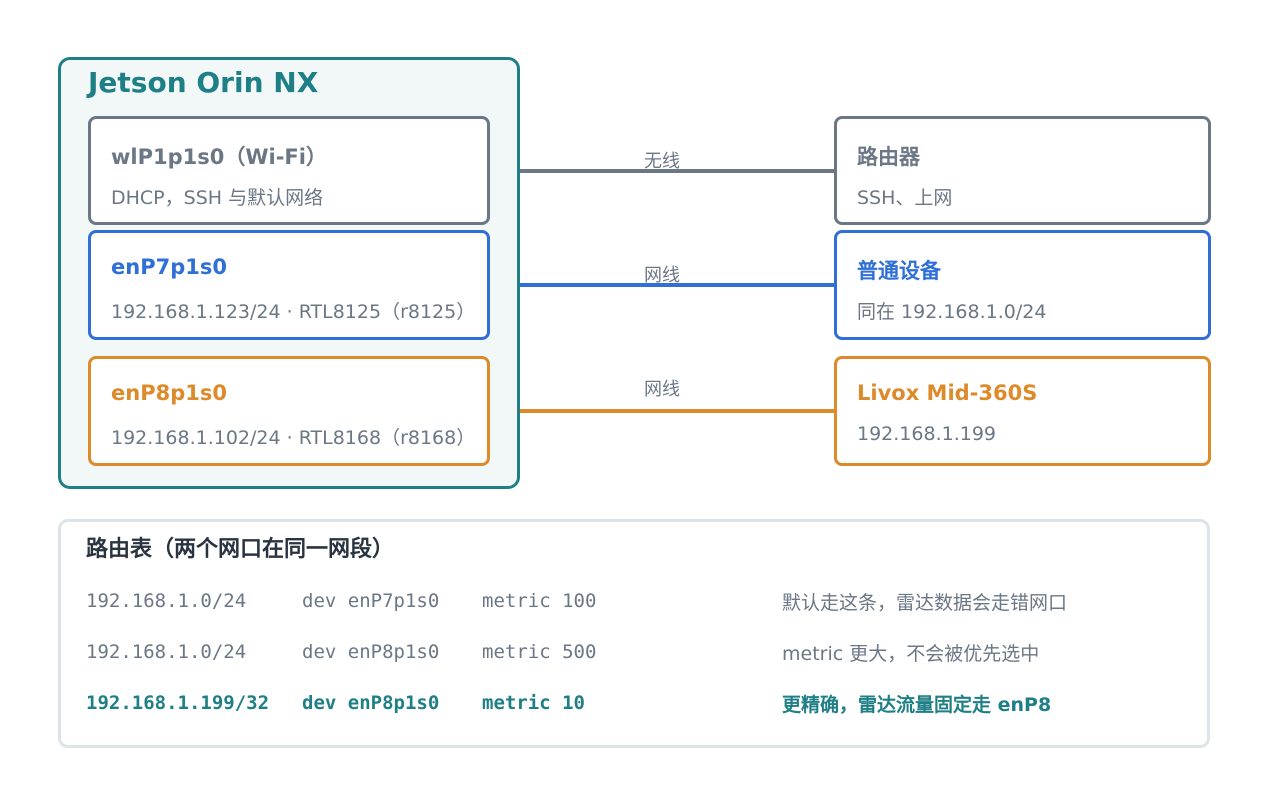 The height and width of the screenshot is (793, 1280). I want to click on peer-common-device: 普通设备 同在 192.168.1.0/24, so click(1022, 285).